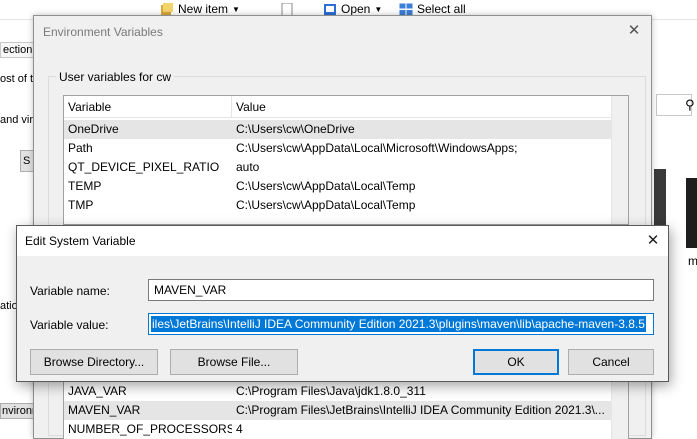 This screenshot has width=697, height=439. Describe the element at coordinates (406, 9) in the screenshot. I see `select-all-icon` at that location.